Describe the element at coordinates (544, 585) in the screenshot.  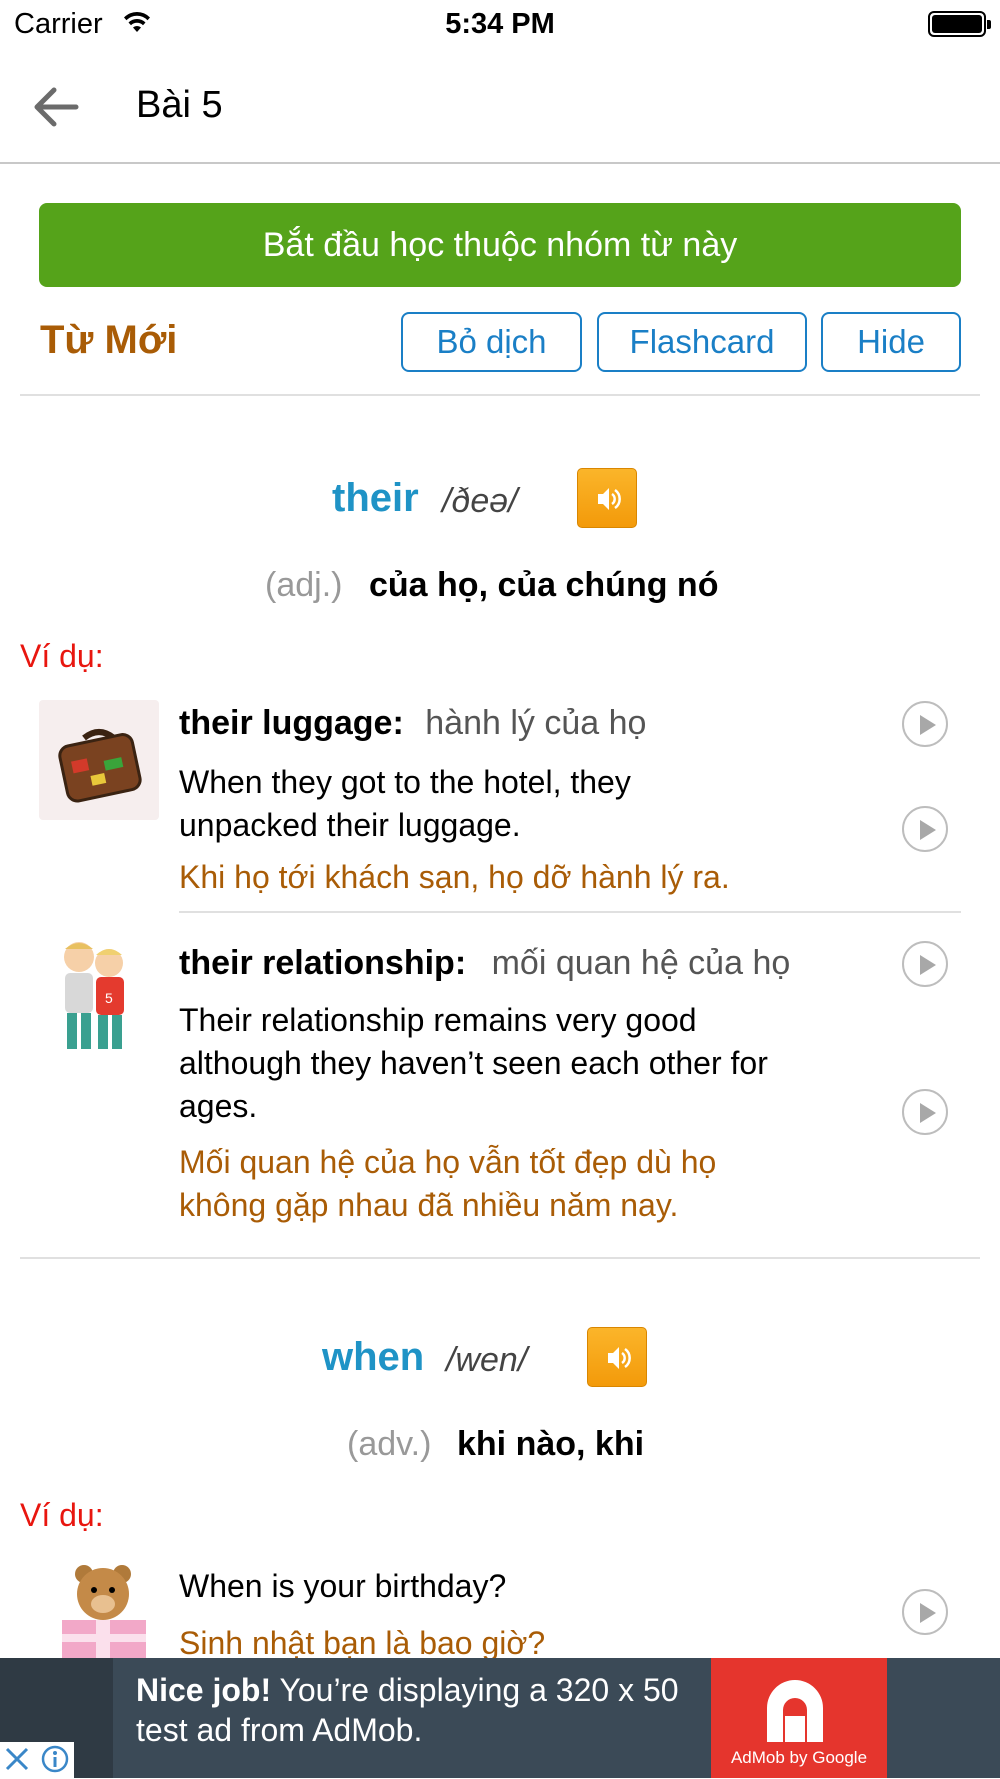
I see `word-meaning: của họ, của chúng nó` at that location.